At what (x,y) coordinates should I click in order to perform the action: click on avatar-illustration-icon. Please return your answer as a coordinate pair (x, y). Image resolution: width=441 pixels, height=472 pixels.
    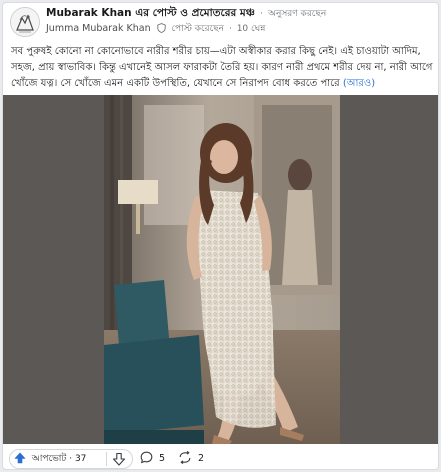
    Looking at the image, I should click on (25, 22).